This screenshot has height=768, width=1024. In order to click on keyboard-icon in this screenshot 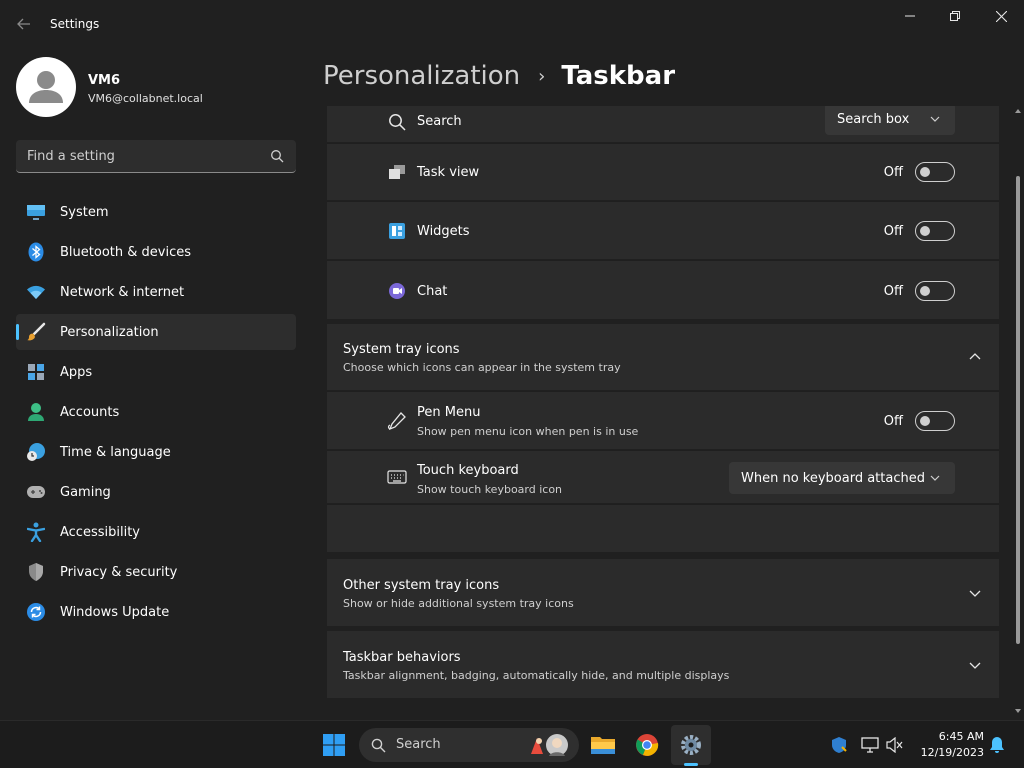, I will do `click(397, 477)`.